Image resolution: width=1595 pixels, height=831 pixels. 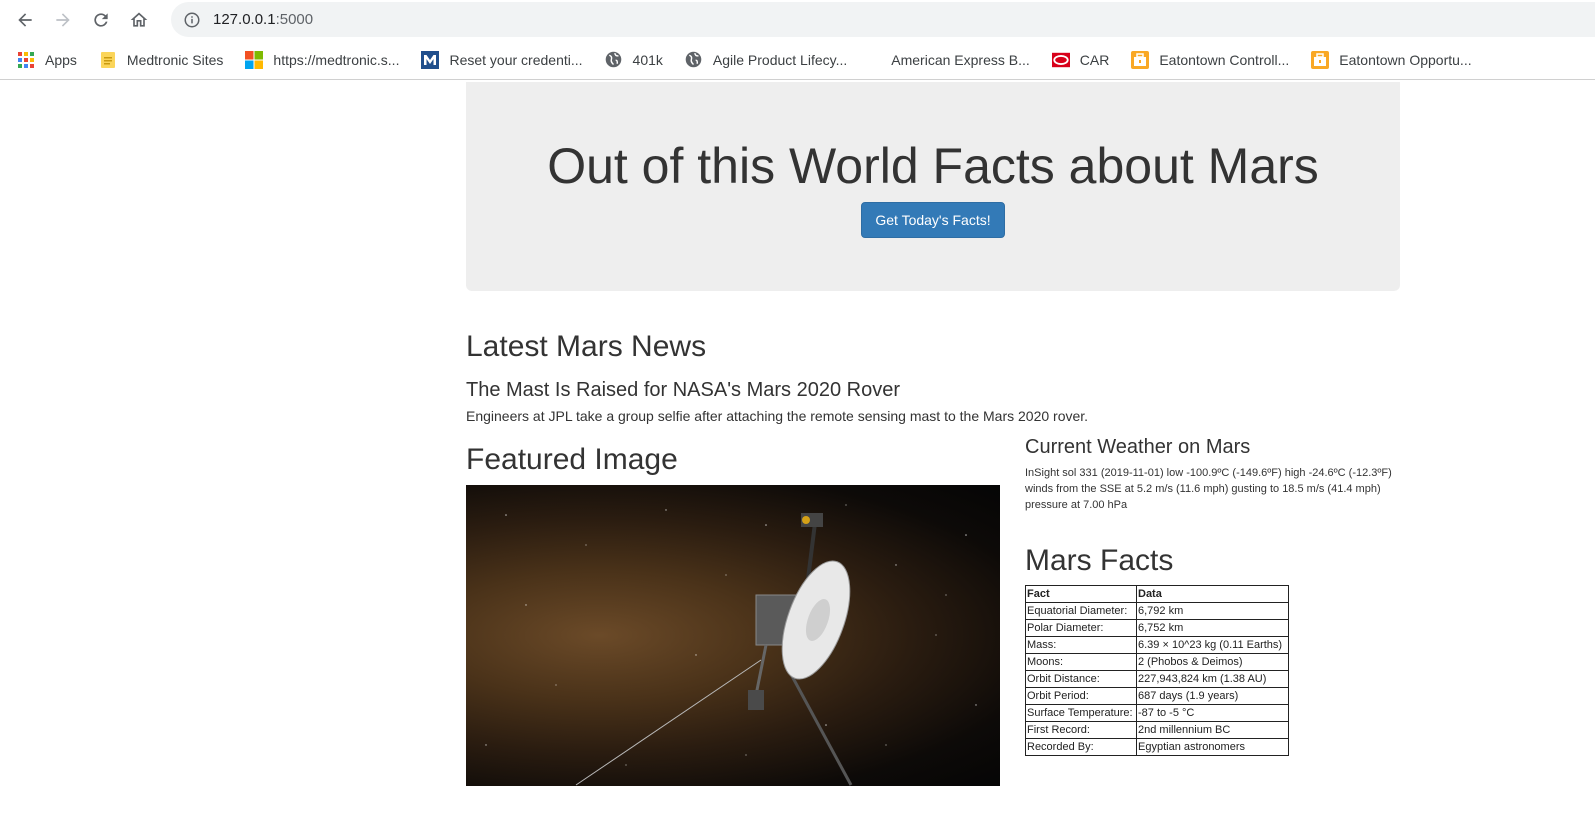 I want to click on fact-label: Recorded By:, so click(x=1081, y=747).